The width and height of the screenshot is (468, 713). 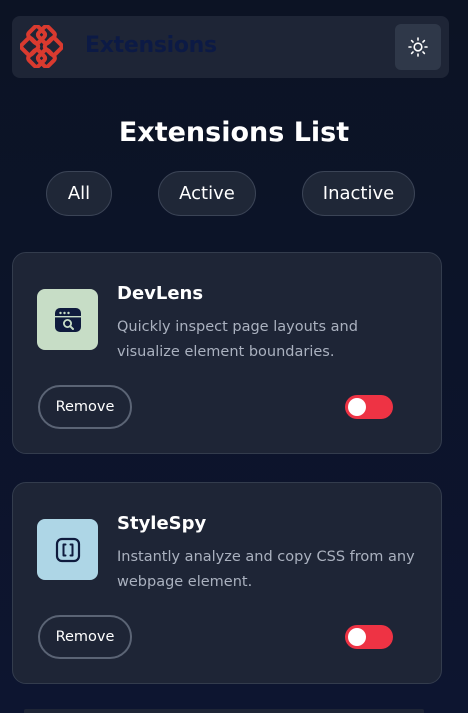 I want to click on sun-icon, so click(x=418, y=47).